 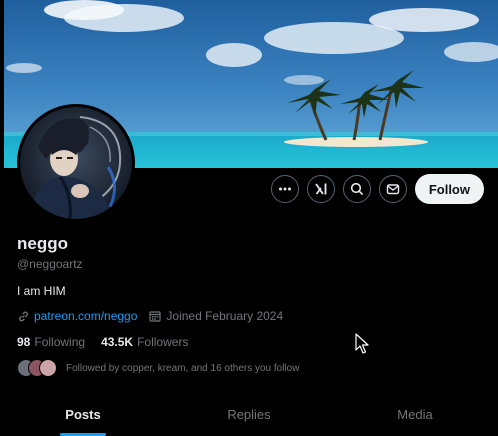 I want to click on search-icon, so click(x=356, y=189).